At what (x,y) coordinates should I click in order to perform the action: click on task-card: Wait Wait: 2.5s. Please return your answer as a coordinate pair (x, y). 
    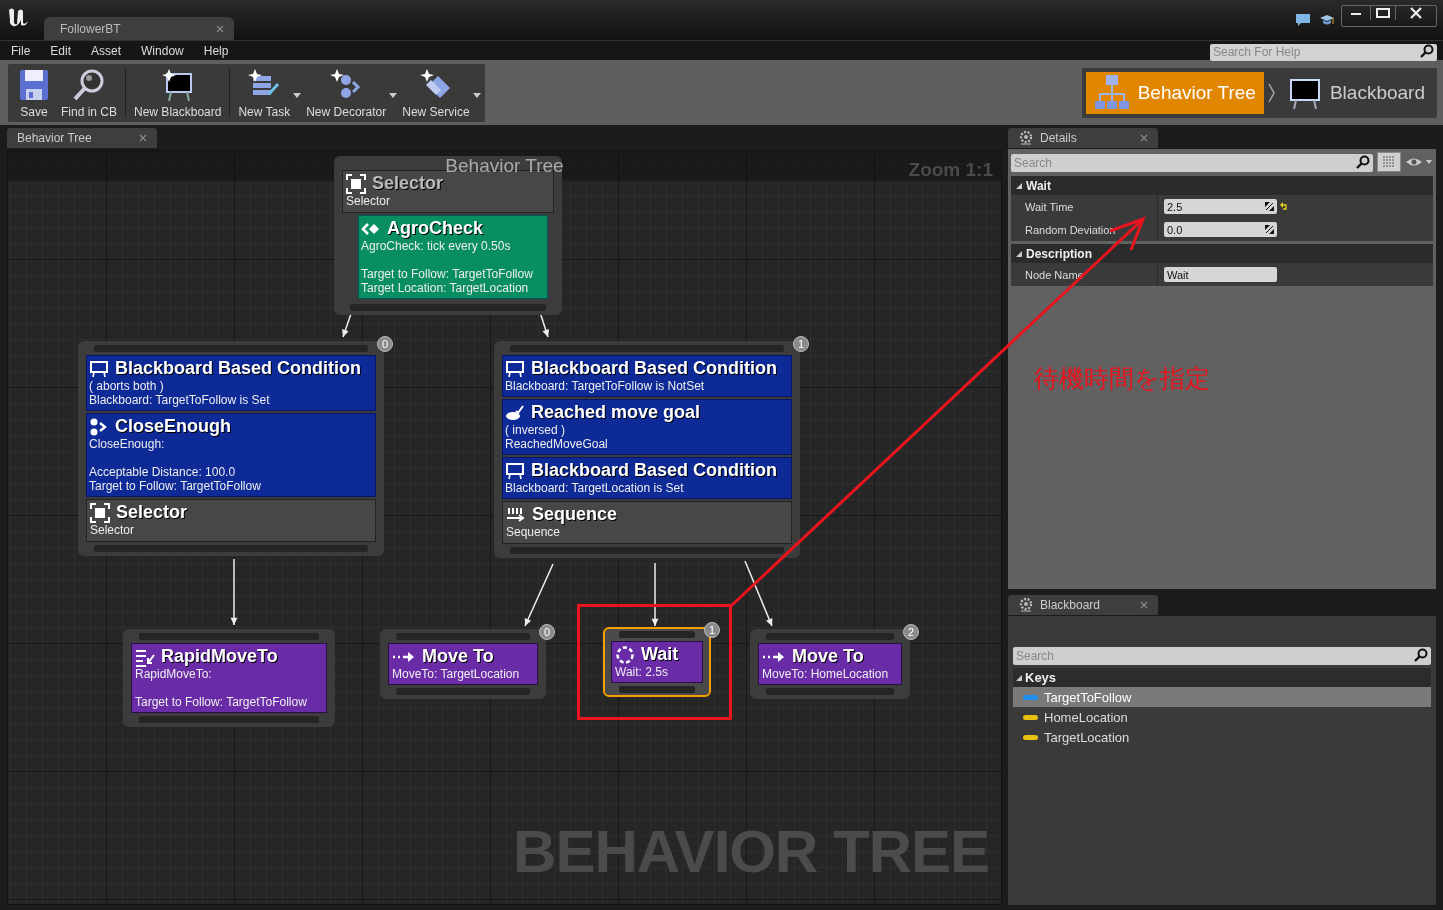
    Looking at the image, I should click on (657, 662).